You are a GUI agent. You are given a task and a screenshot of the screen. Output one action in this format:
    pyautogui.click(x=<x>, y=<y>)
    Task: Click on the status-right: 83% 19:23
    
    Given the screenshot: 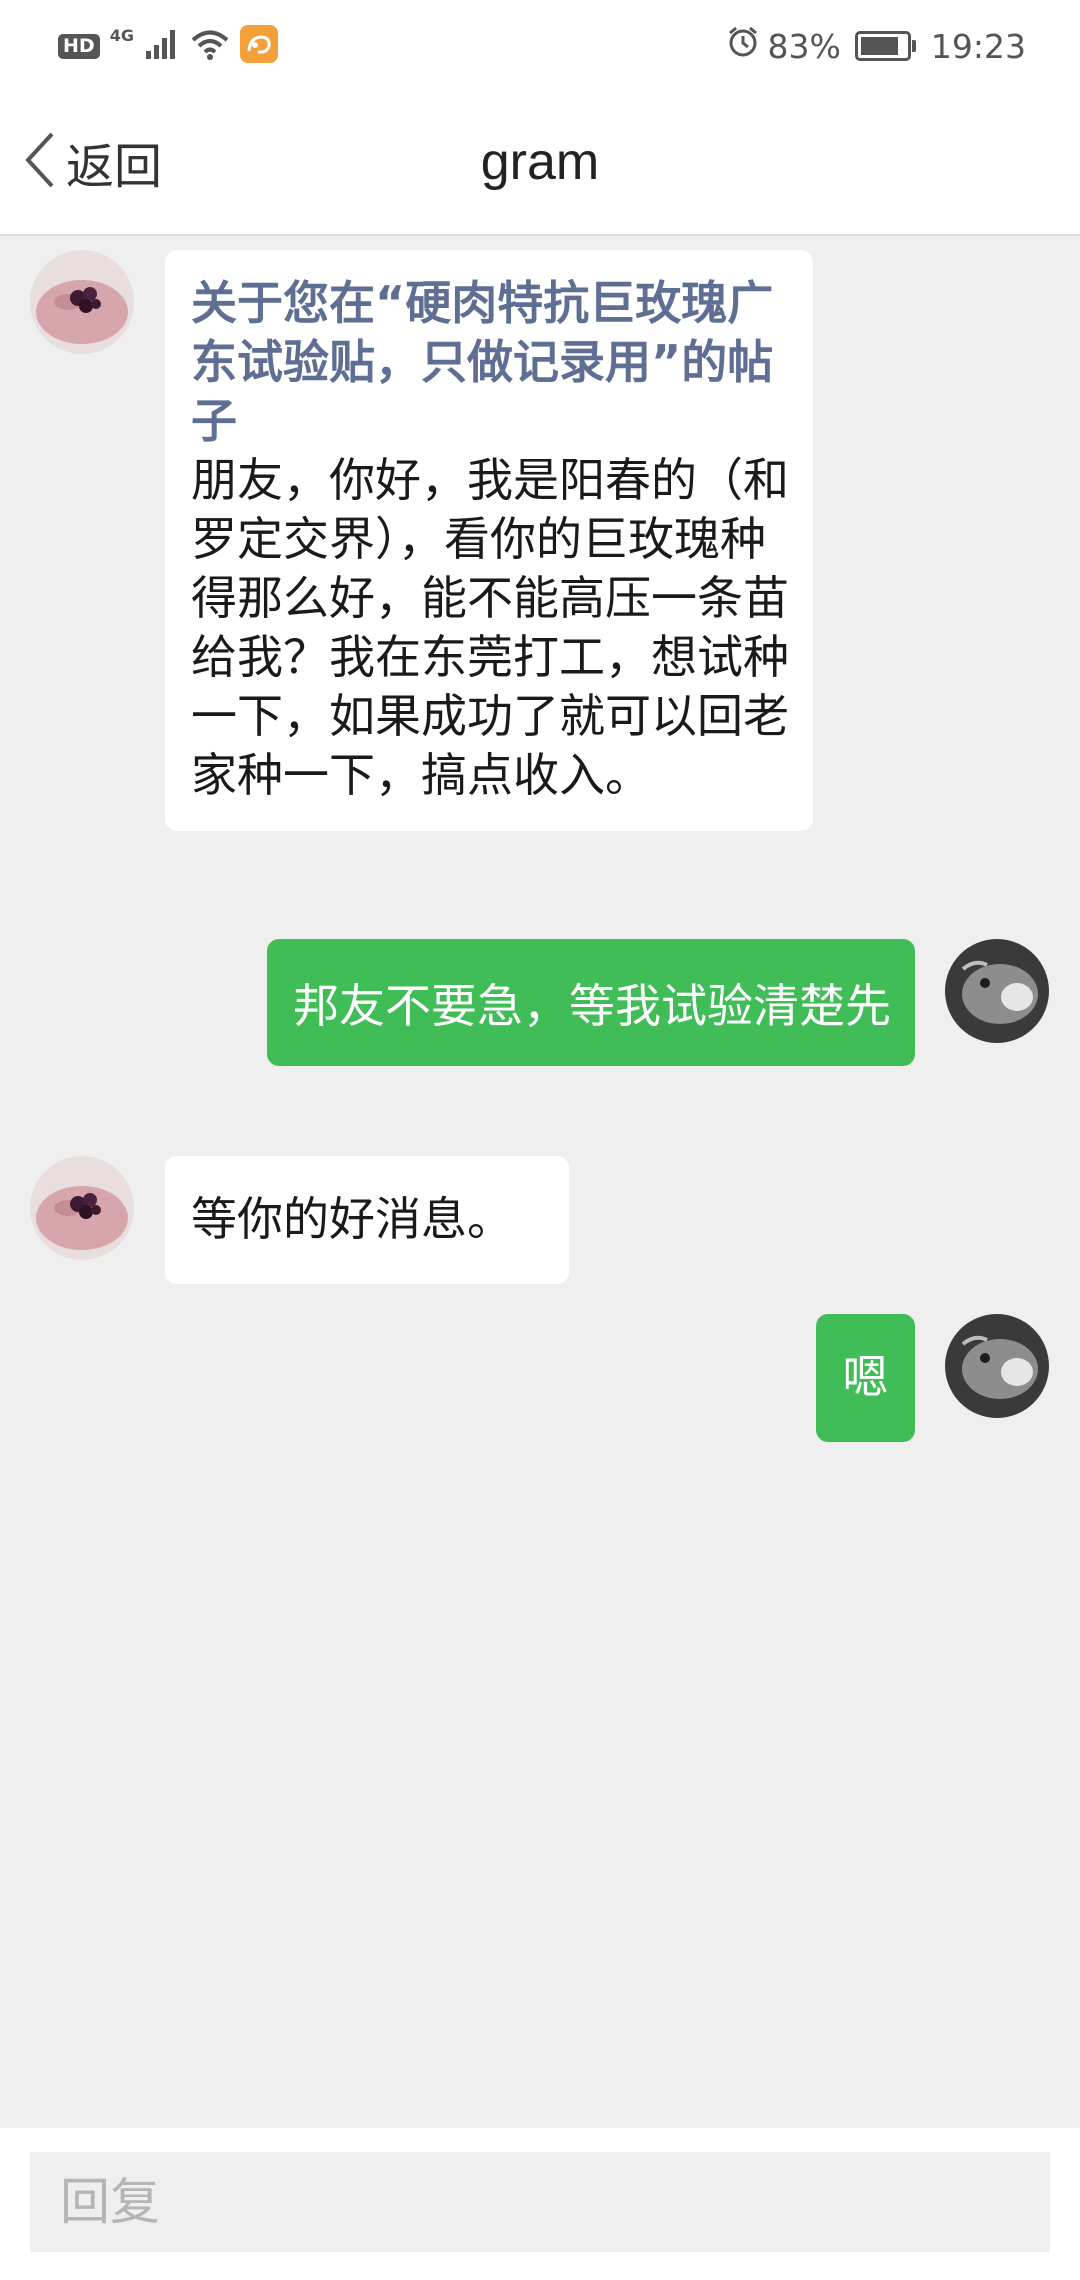 What is the action you would take?
    pyautogui.click(x=876, y=46)
    